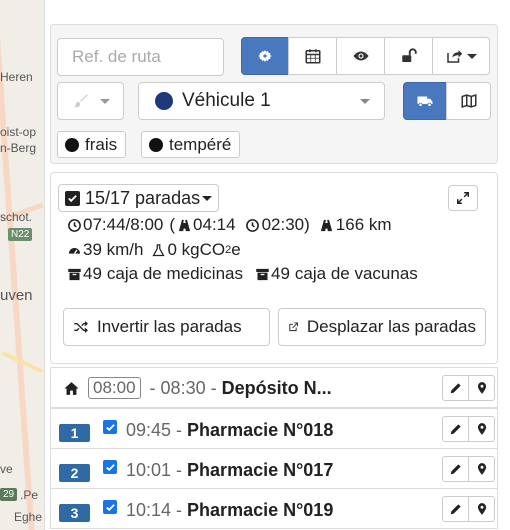 The image size is (510, 530). Describe the element at coordinates (196, 470) in the screenshot. I see `stop-row-content: 2 10:01 - Pharmacie N°017` at that location.